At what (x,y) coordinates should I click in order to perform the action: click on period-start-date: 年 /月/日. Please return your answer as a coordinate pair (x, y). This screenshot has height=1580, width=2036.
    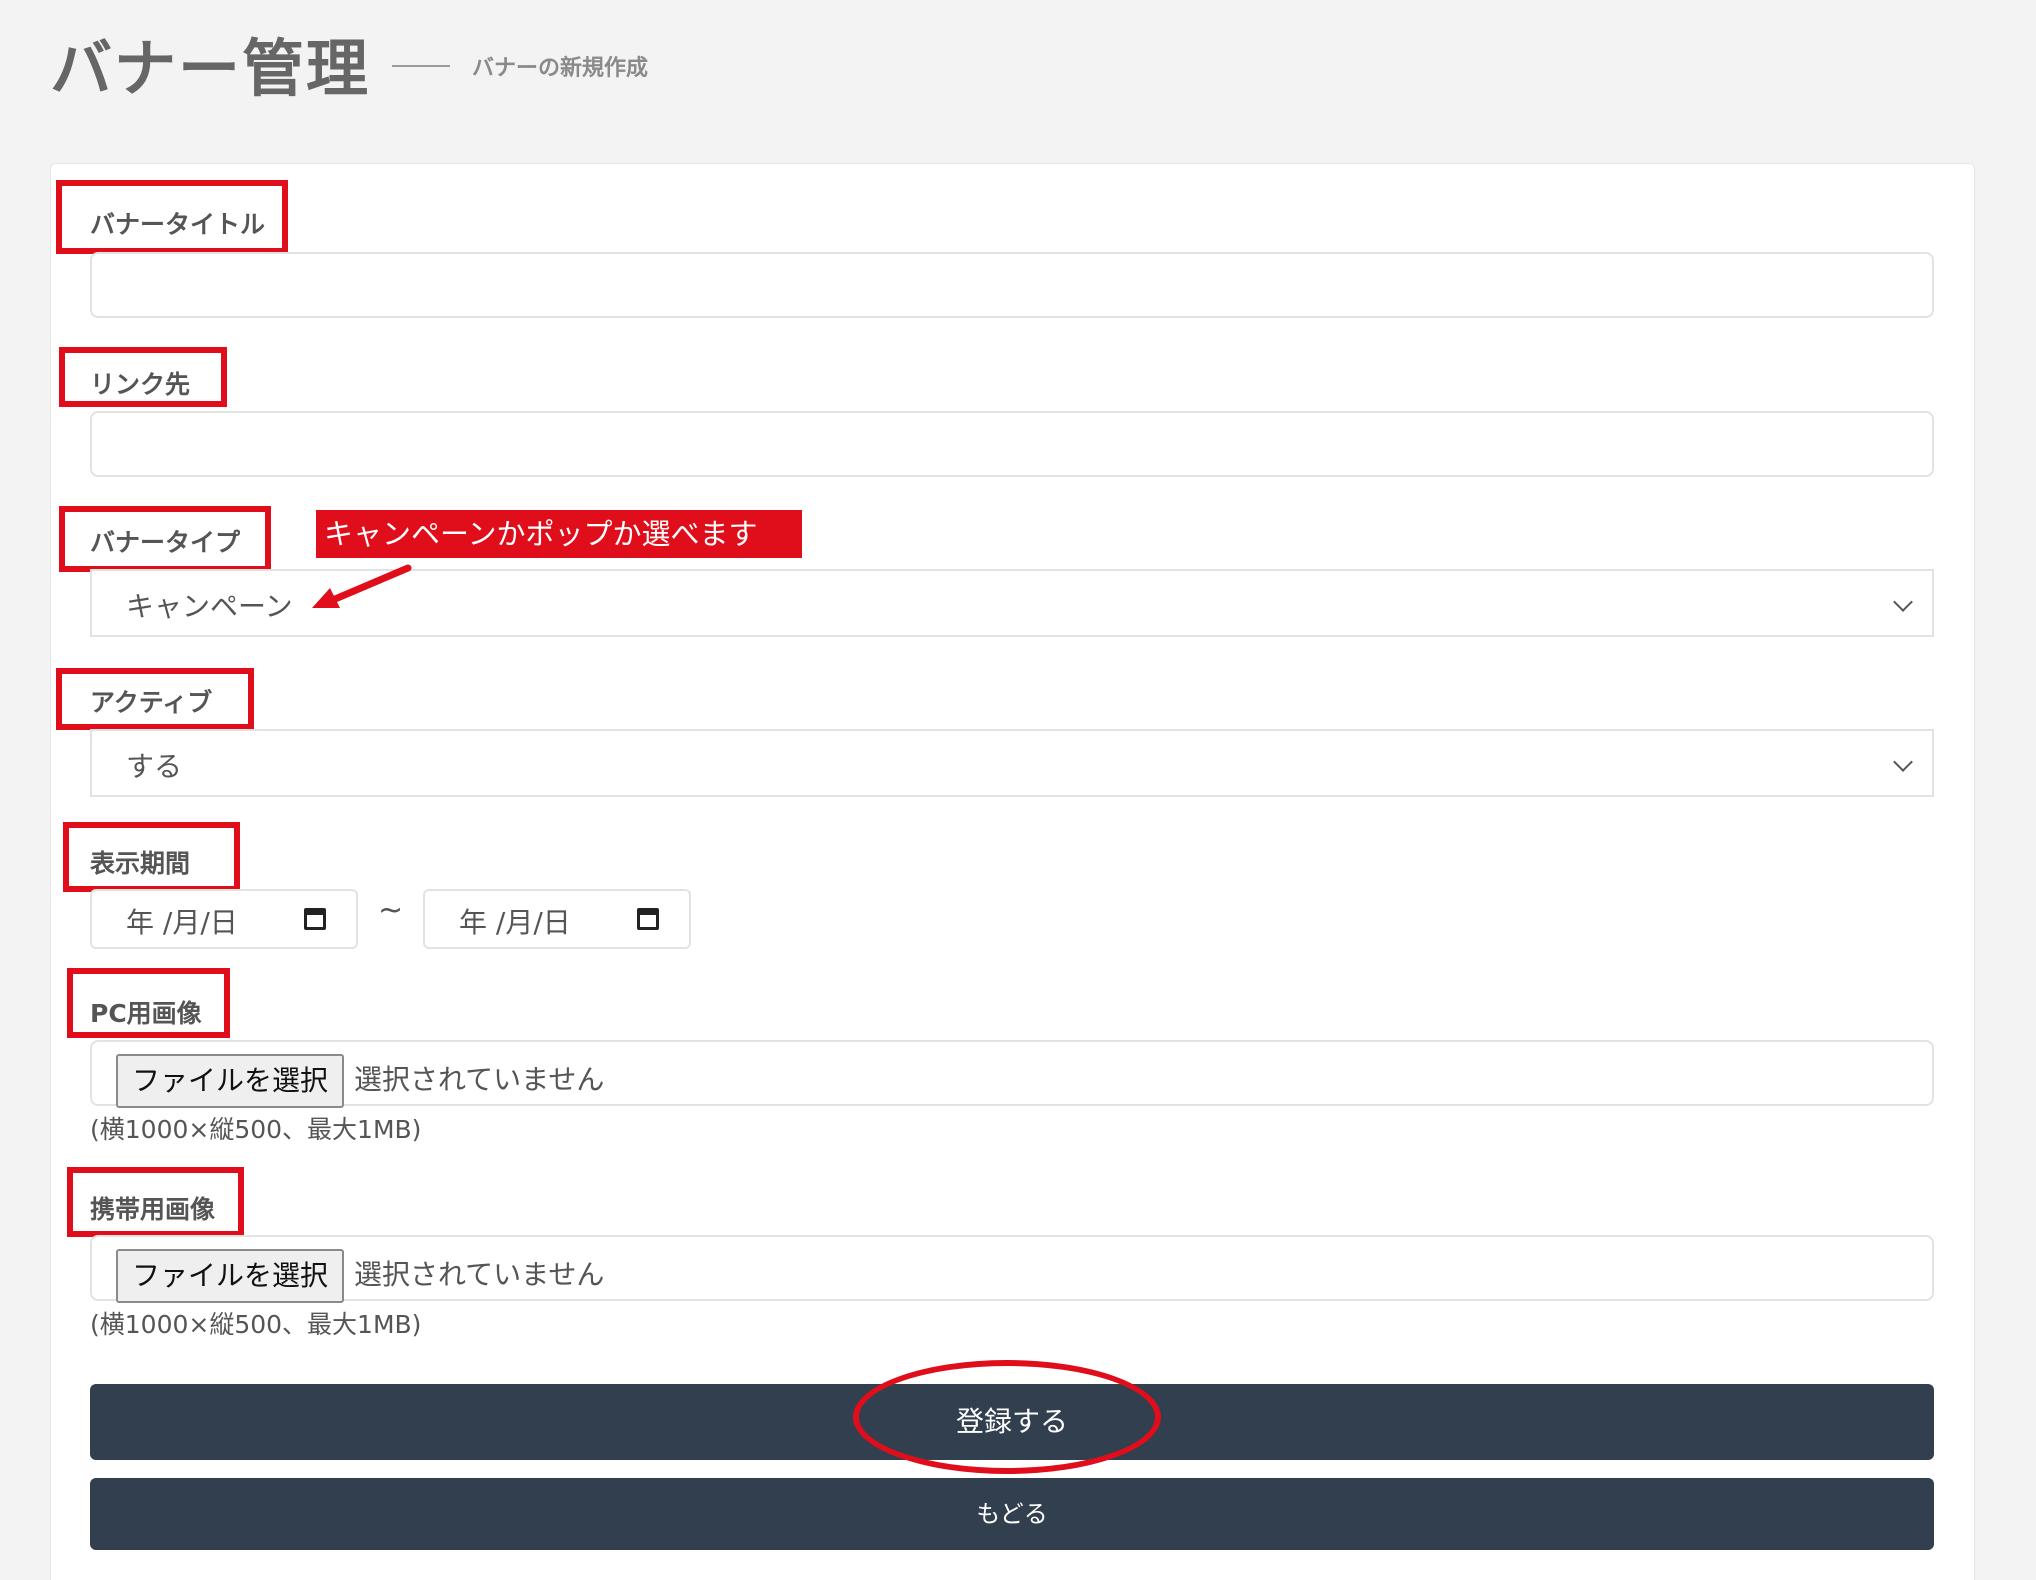
    Looking at the image, I should click on (224, 919).